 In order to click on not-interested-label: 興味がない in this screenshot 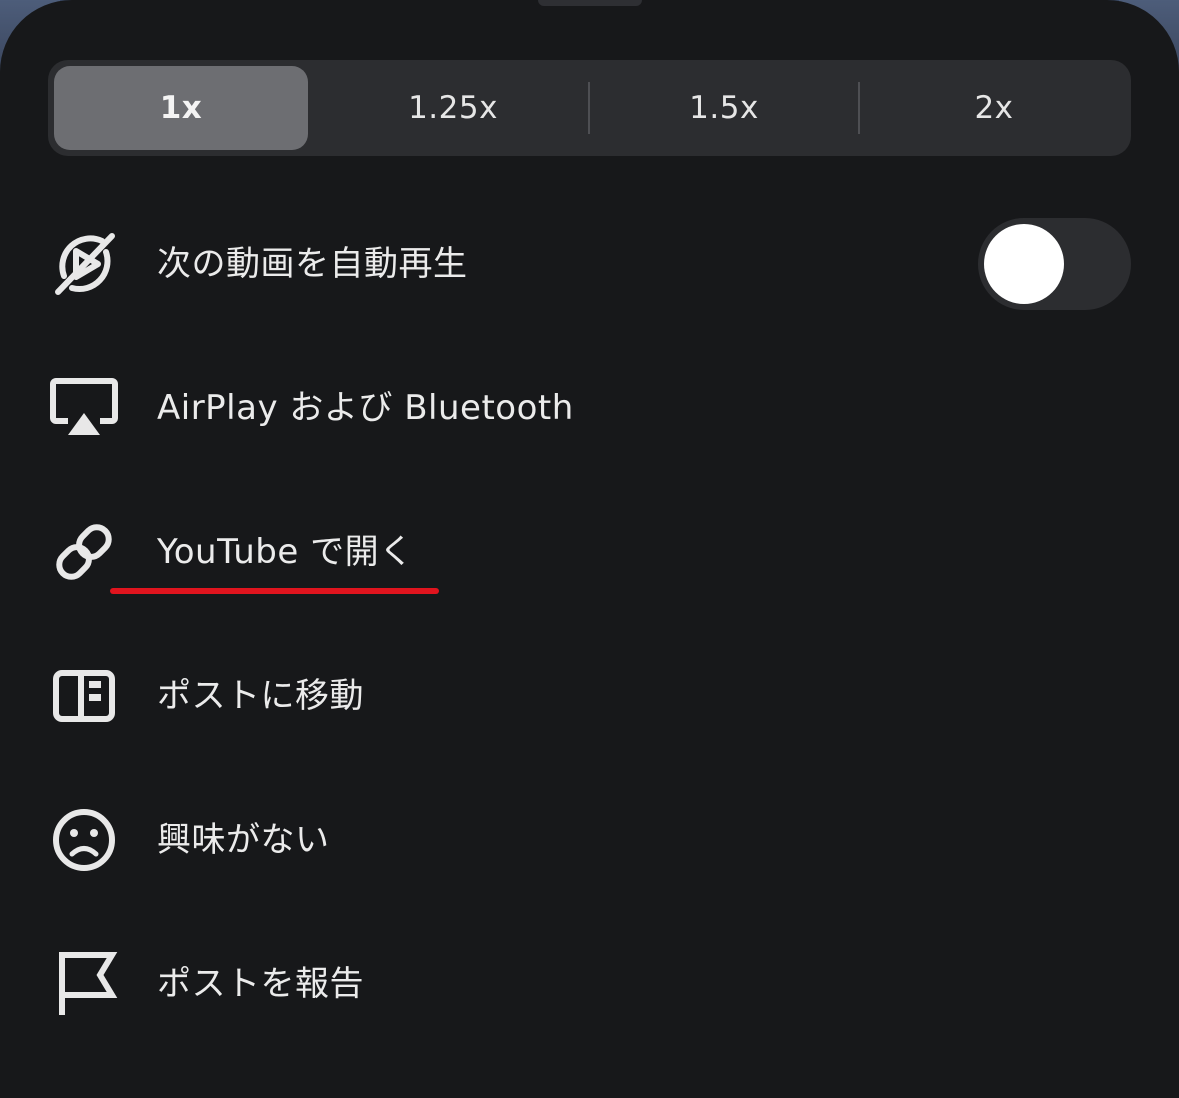, I will do `click(243, 840)`.